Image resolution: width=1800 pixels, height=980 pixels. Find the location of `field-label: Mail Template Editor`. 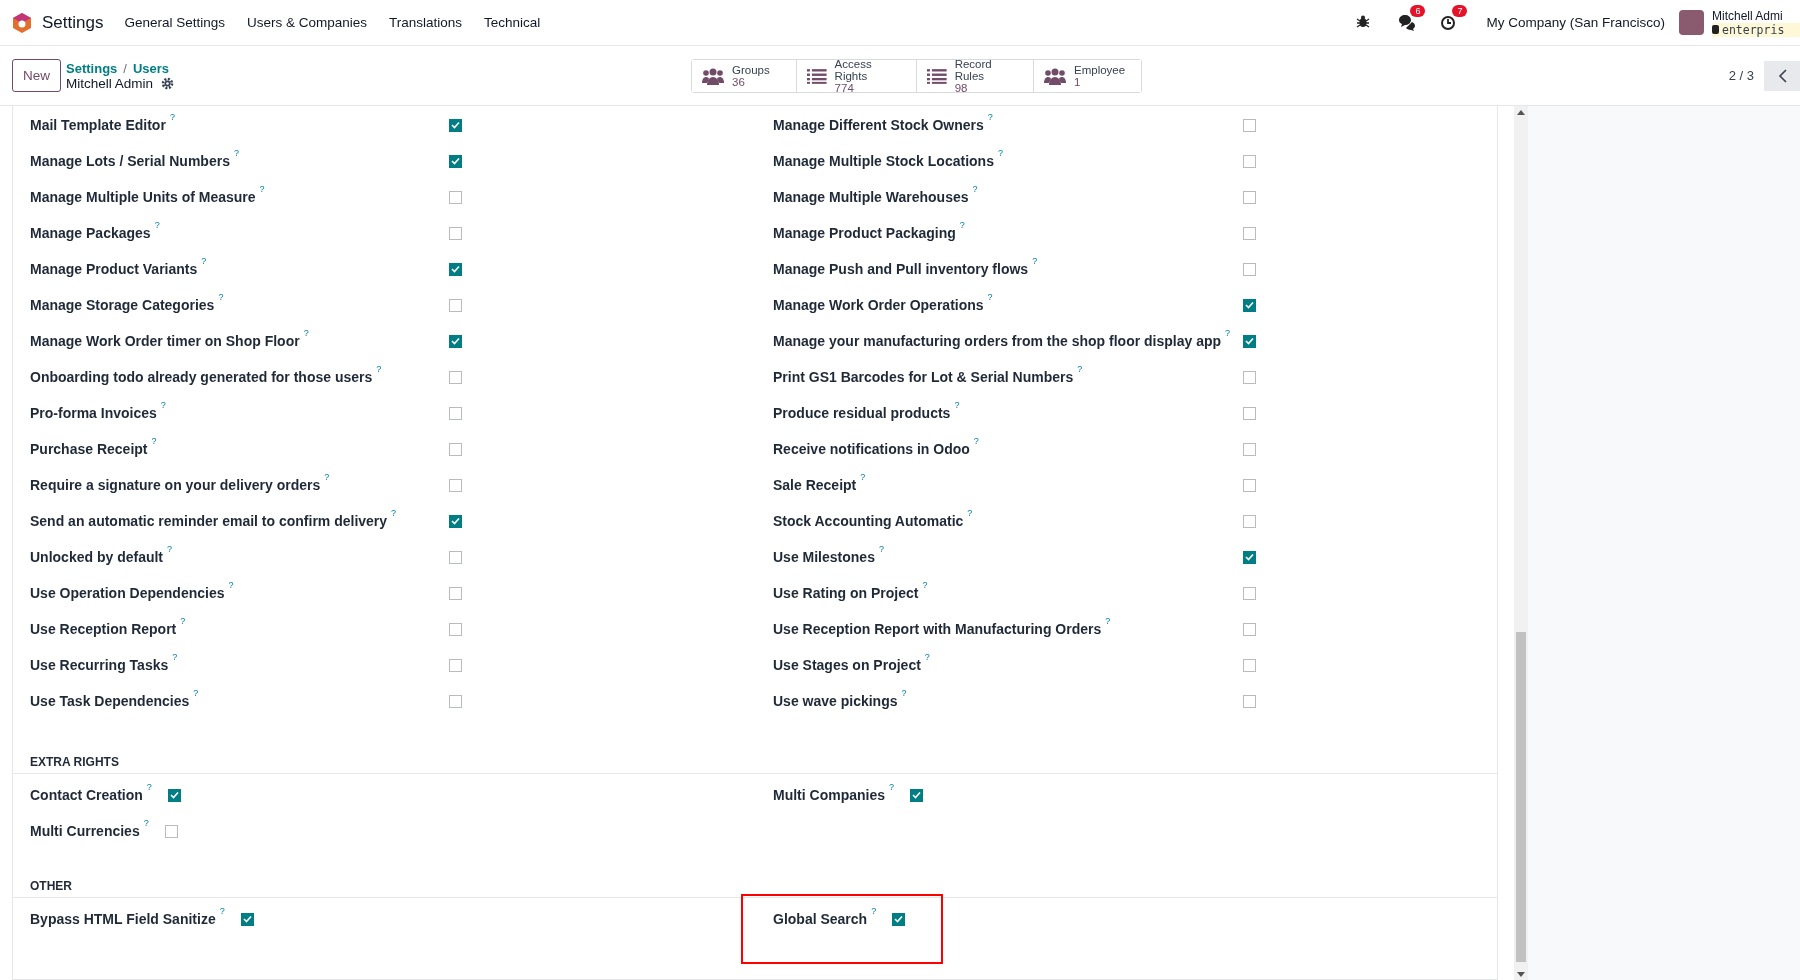

field-label: Mail Template Editor is located at coordinates (98, 125).